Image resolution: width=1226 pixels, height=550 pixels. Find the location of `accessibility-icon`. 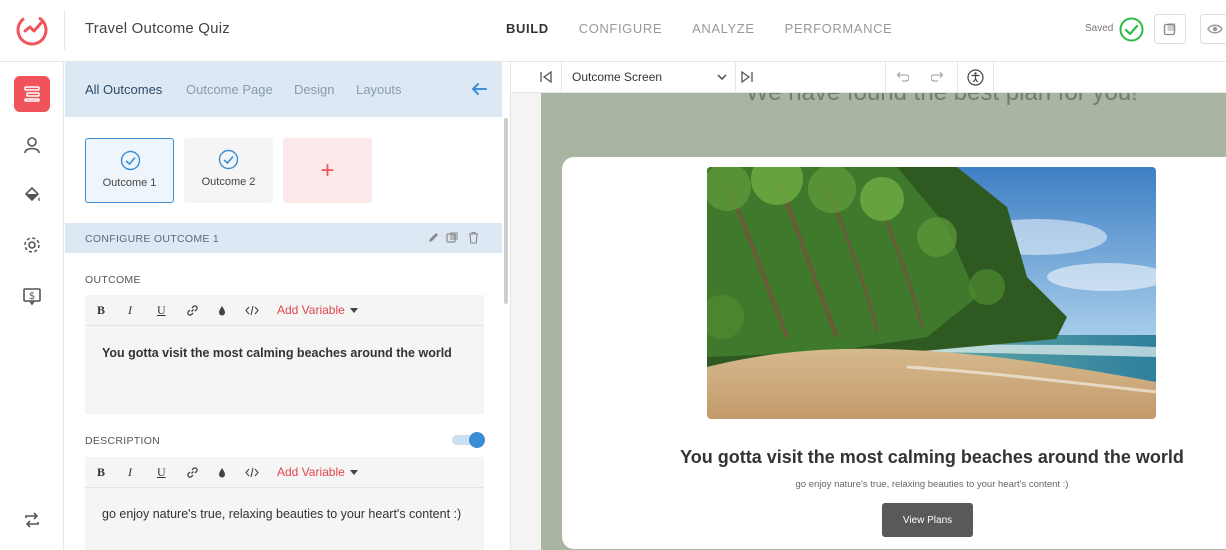

accessibility-icon is located at coordinates (975, 77).